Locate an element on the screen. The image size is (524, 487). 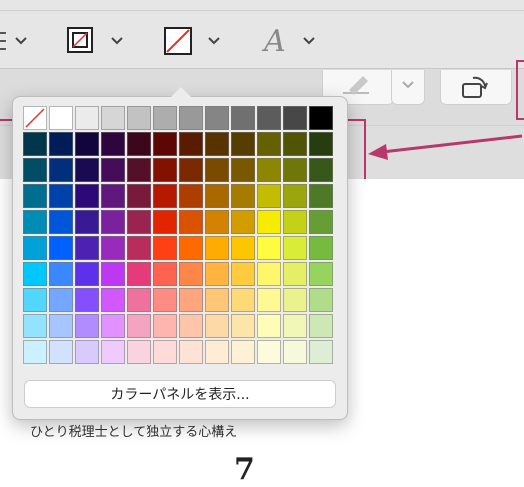
fill-color-button is located at coordinates (195, 41).